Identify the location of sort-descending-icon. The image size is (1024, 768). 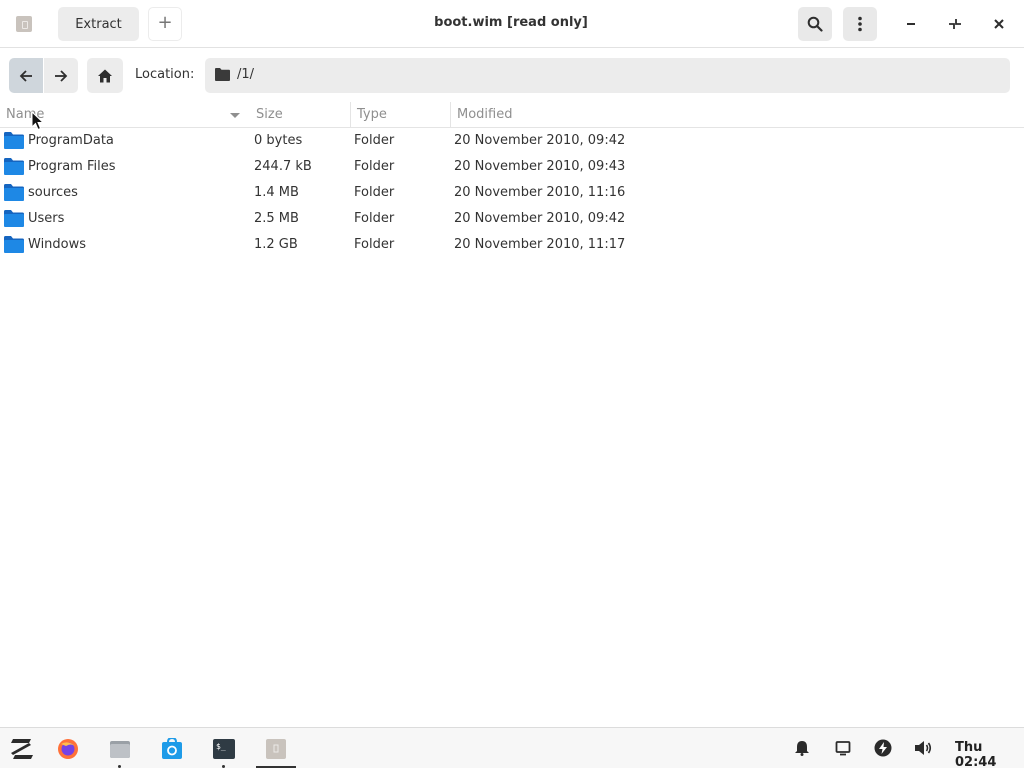
(235, 115).